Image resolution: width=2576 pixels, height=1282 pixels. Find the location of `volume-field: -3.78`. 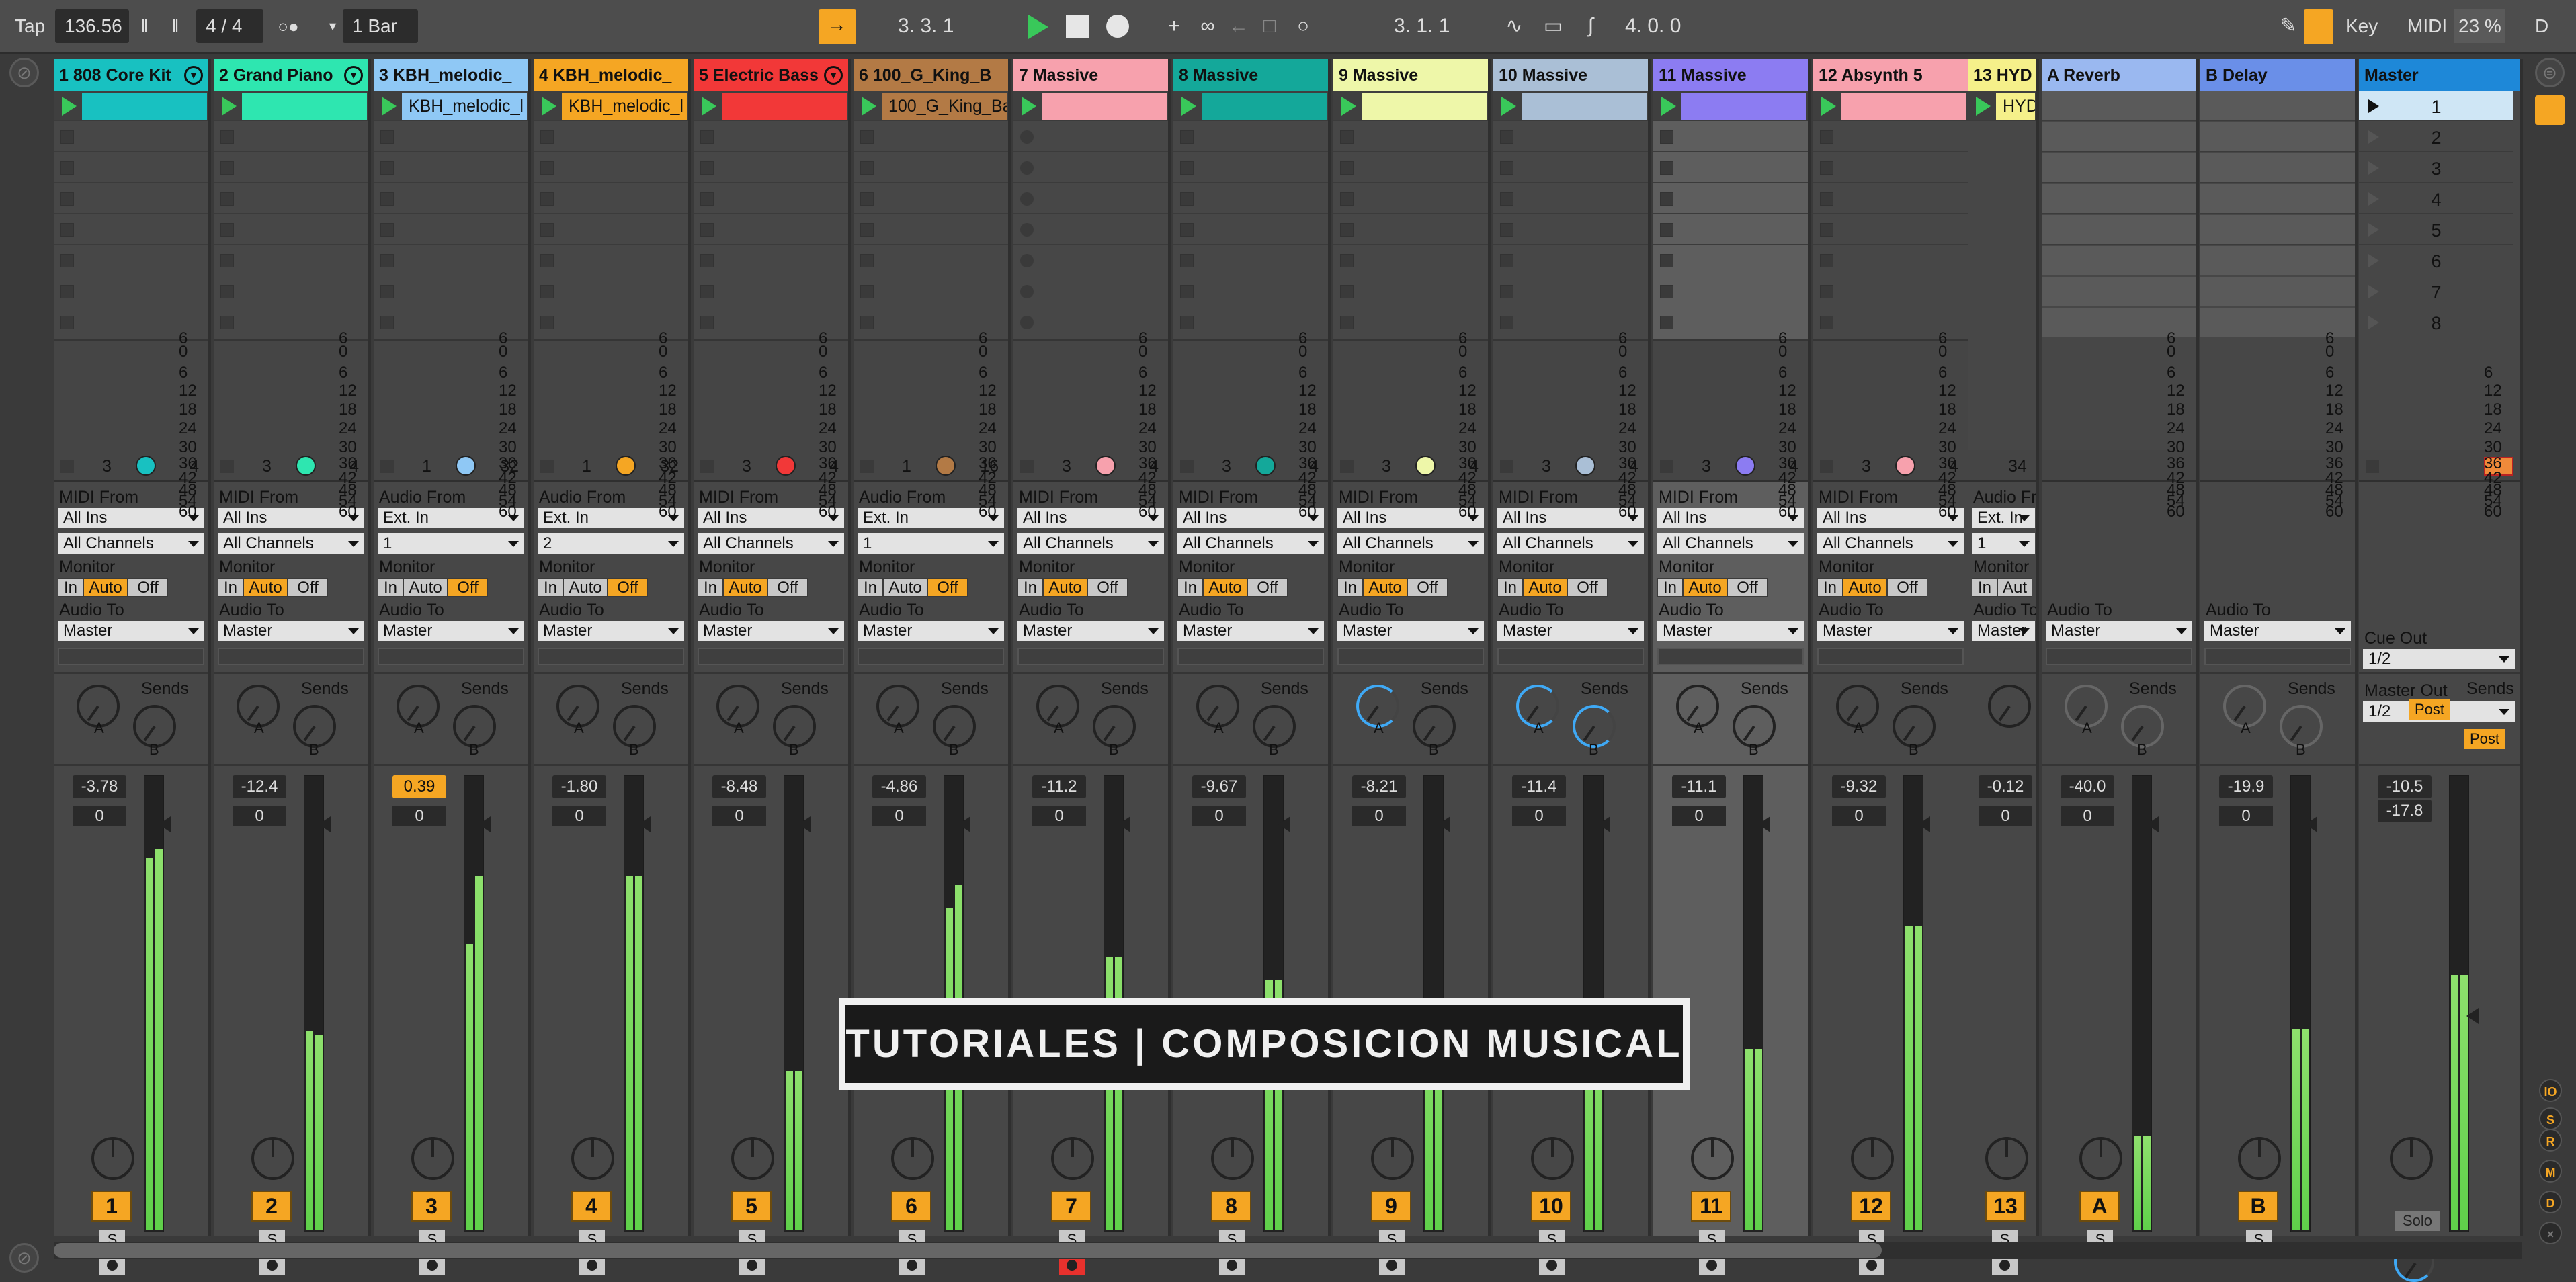

volume-field: -3.78 is located at coordinates (99, 786).